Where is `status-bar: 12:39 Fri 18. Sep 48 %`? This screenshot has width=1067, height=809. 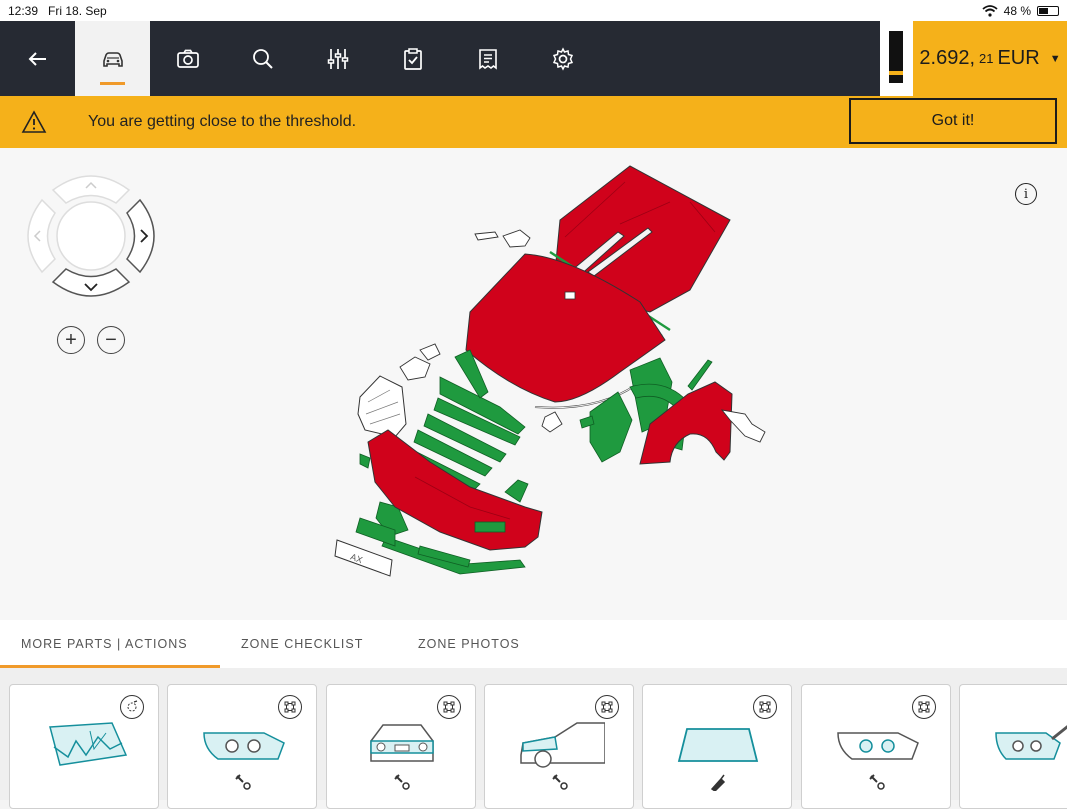 status-bar: 12:39 Fri 18. Sep 48 % is located at coordinates (533, 10).